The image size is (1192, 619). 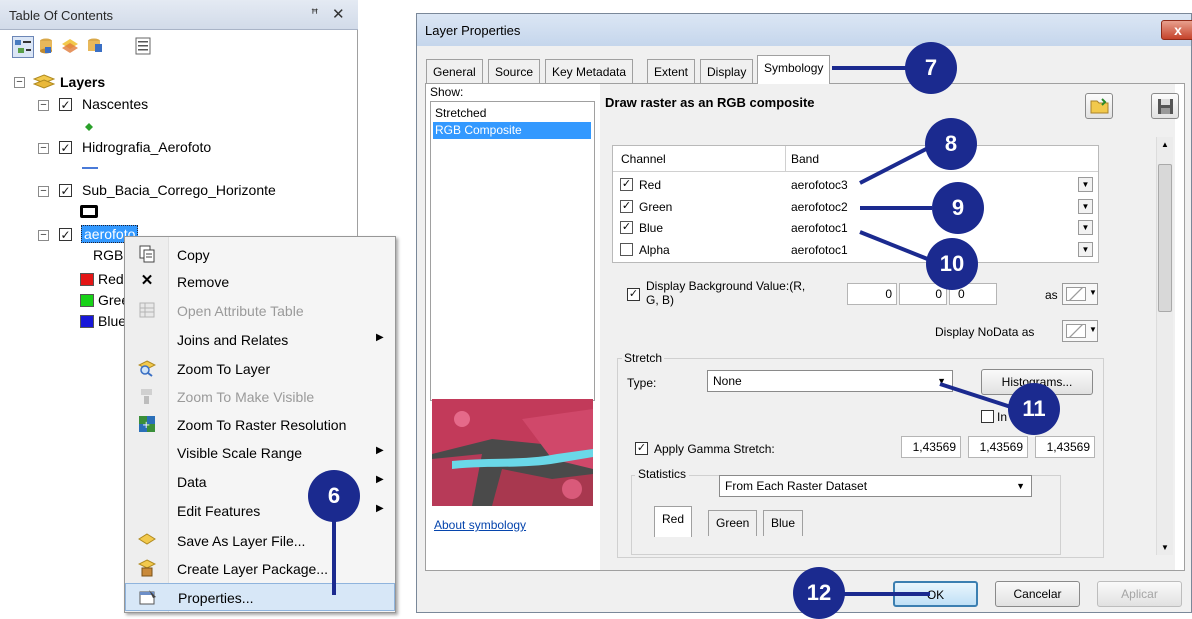 I want to click on layer-row: − ✓ Hidrografia_Aerofoto, so click(x=150, y=148).